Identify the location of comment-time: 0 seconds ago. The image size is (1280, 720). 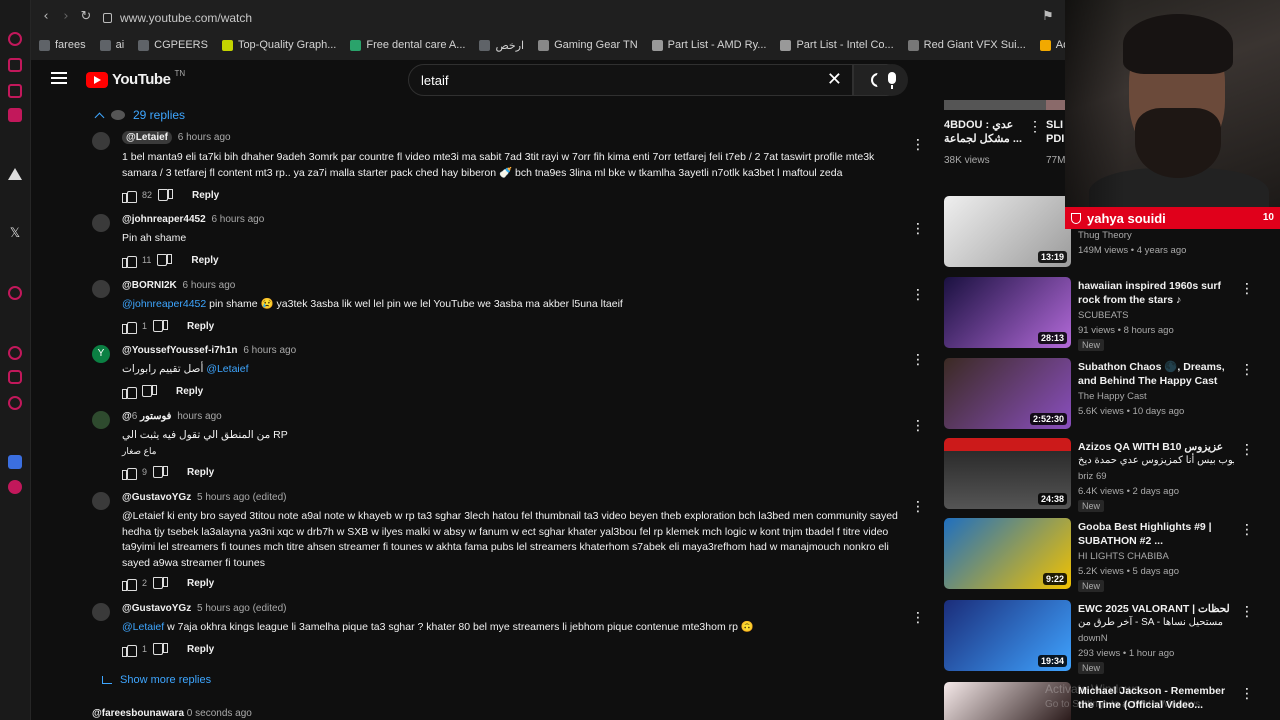
(219, 713).